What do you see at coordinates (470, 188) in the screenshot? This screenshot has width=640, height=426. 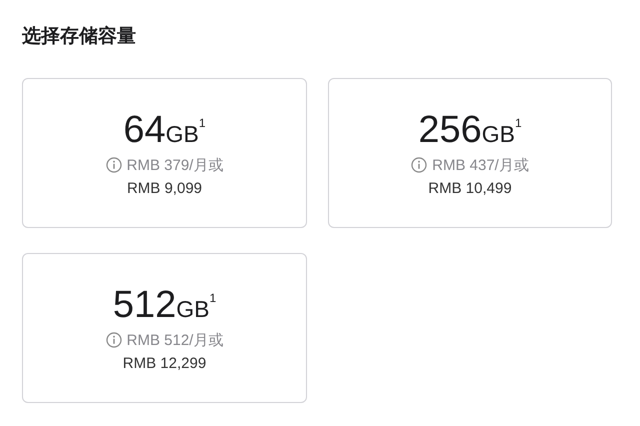 I see `full-price: RMB 10,499` at bounding box center [470, 188].